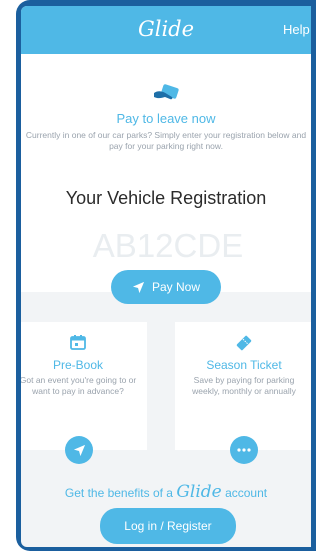  What do you see at coordinates (166, 118) in the screenshot?
I see `pay-to-leave-title: Pay to leave now` at bounding box center [166, 118].